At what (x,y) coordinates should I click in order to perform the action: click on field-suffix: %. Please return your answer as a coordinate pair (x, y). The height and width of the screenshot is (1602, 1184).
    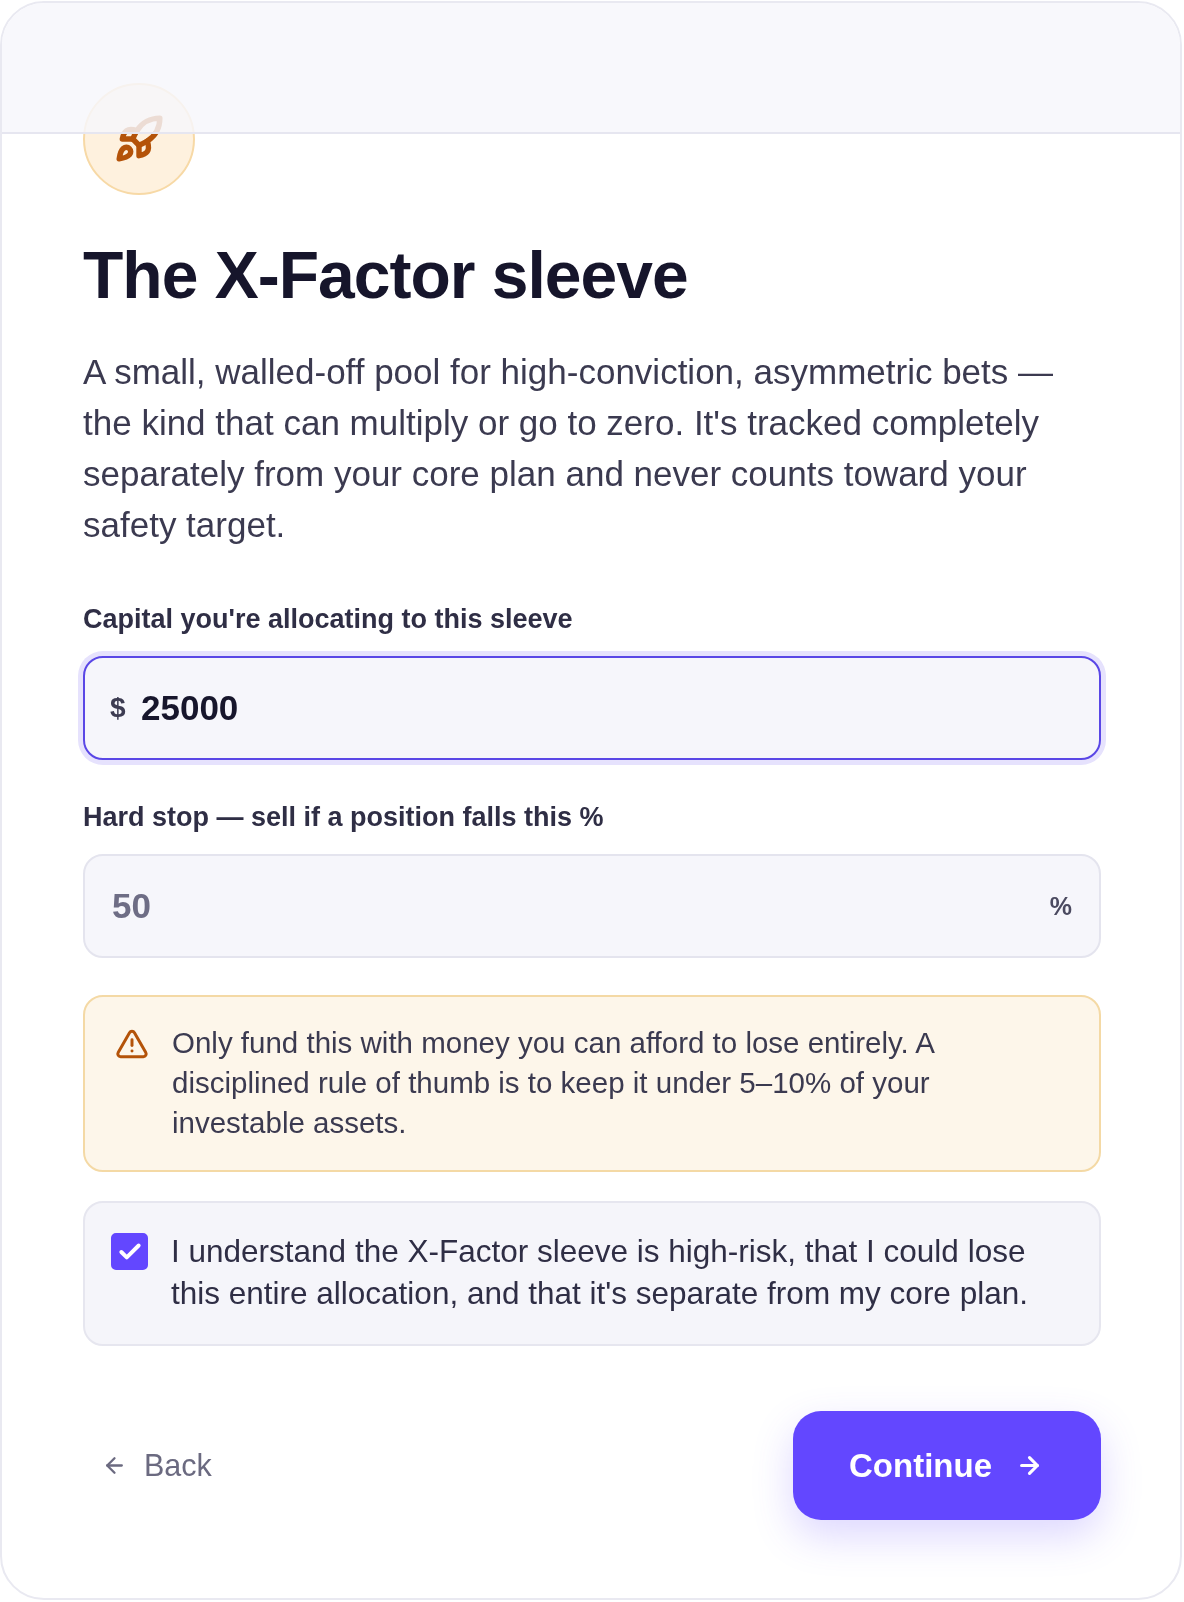
    Looking at the image, I should click on (1060, 906).